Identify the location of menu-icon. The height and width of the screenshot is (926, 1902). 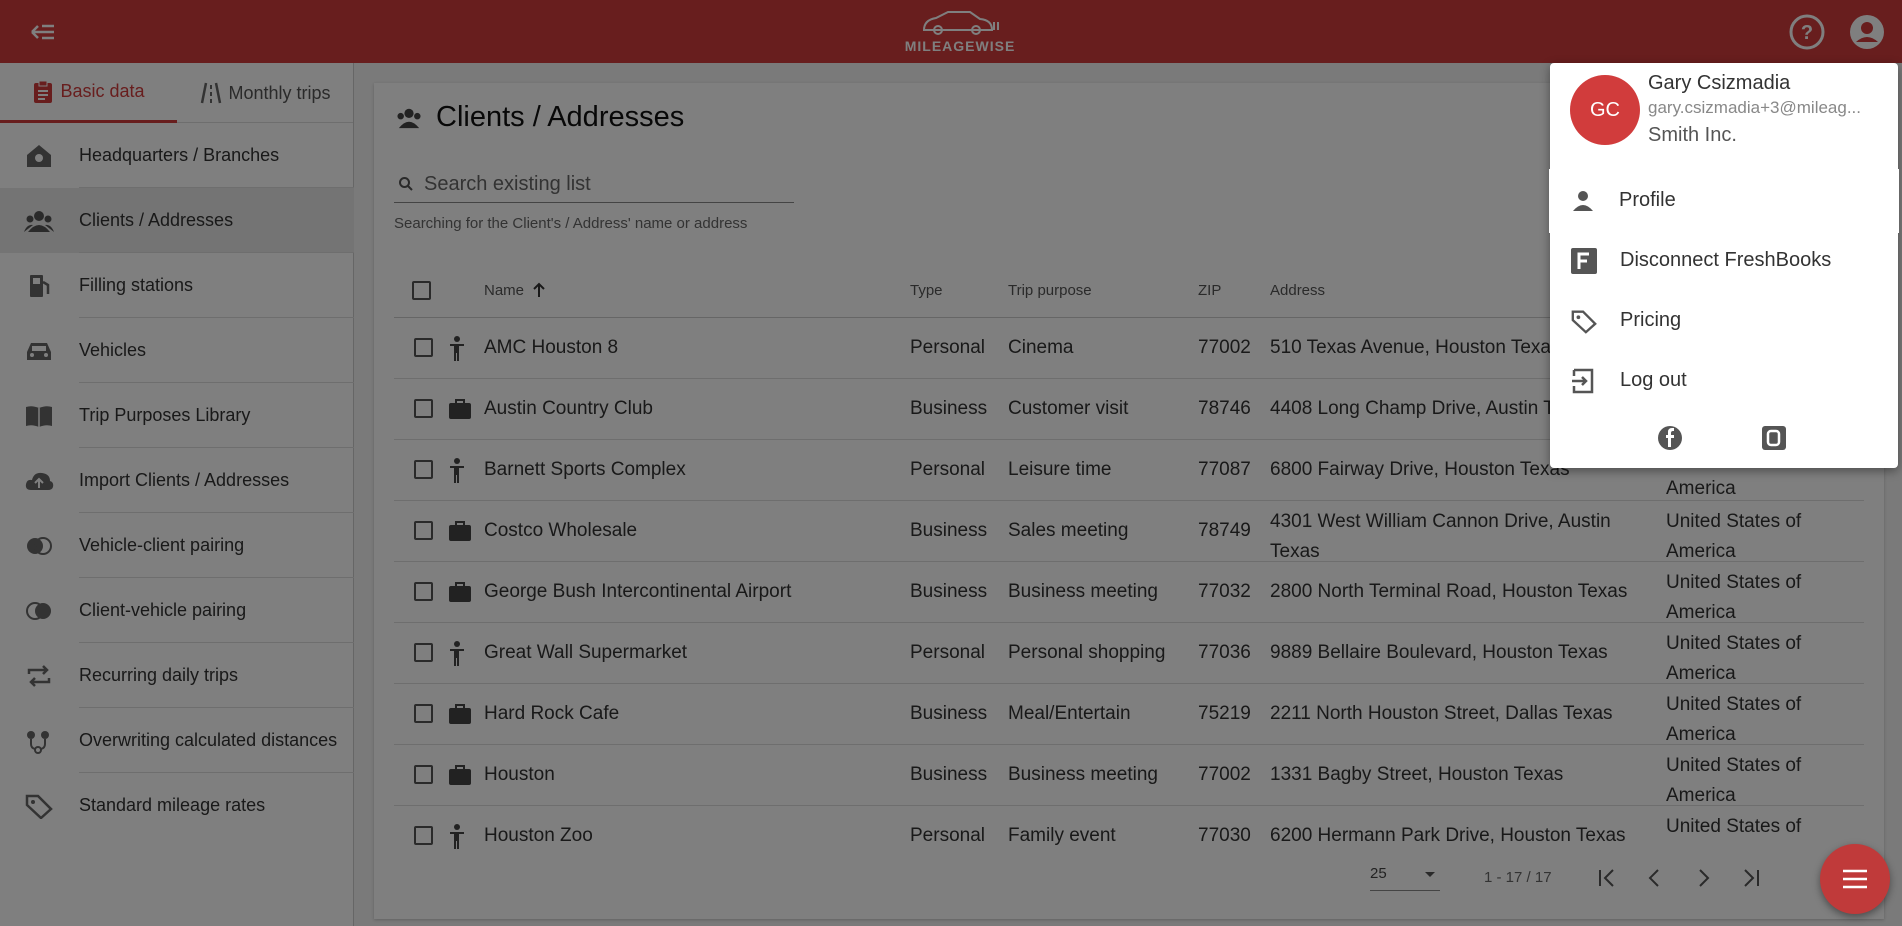
(1855, 879).